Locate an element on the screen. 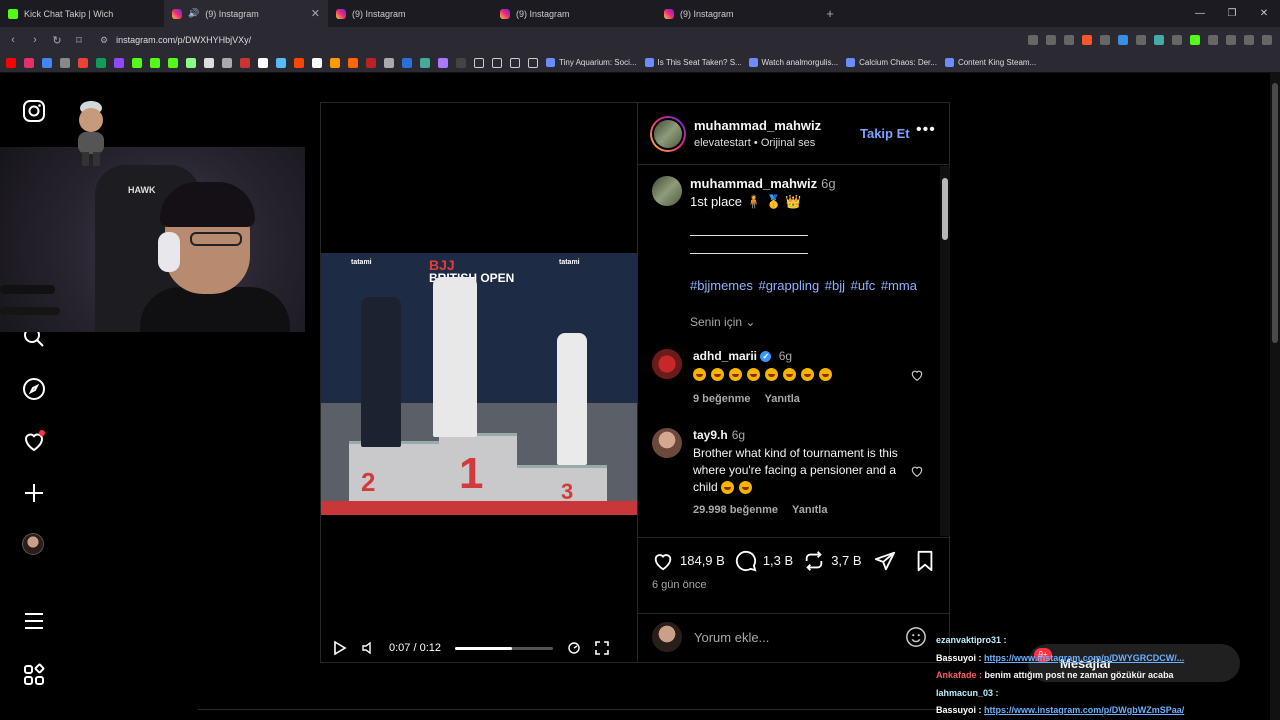  emoji-picker-icon is located at coordinates (916, 637).